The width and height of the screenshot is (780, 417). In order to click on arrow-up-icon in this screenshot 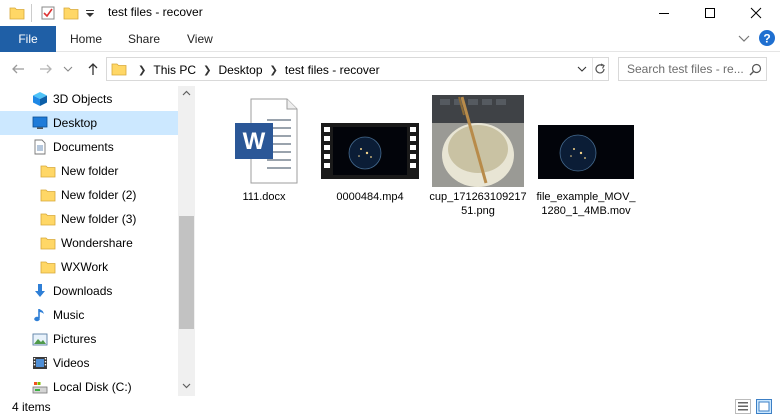, I will do `click(93, 69)`.